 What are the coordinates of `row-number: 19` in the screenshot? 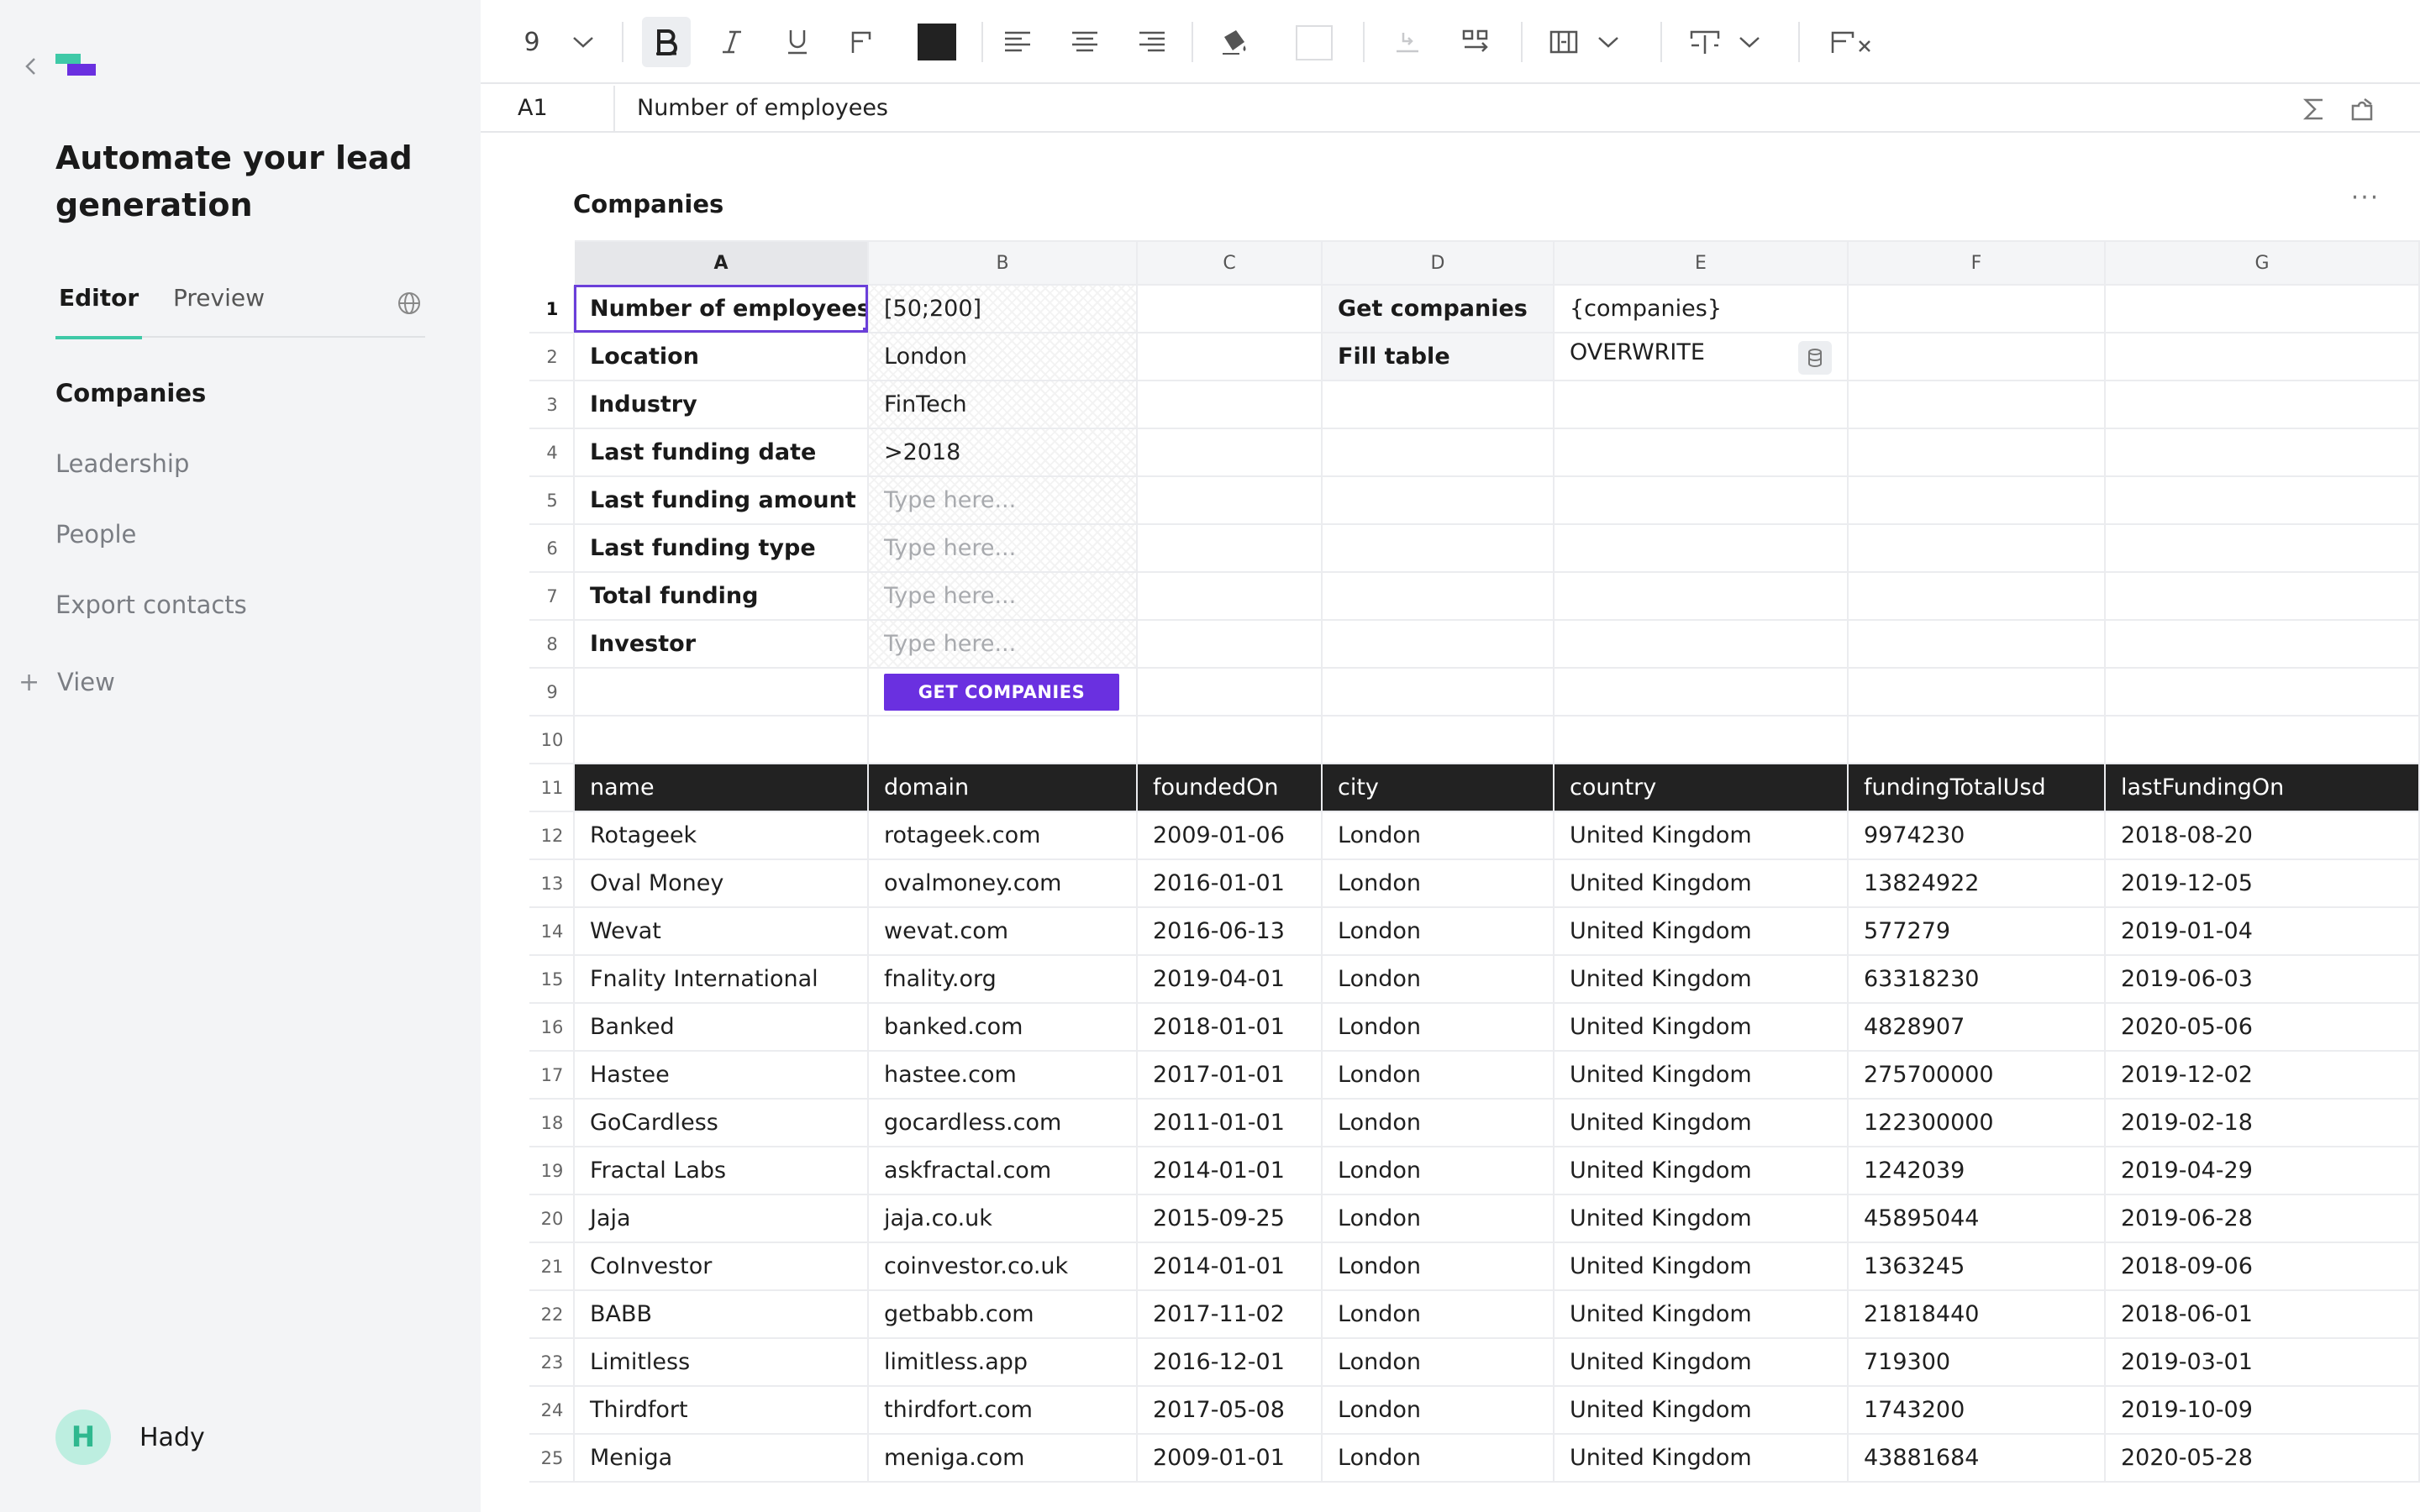 It's located at (552, 1170).